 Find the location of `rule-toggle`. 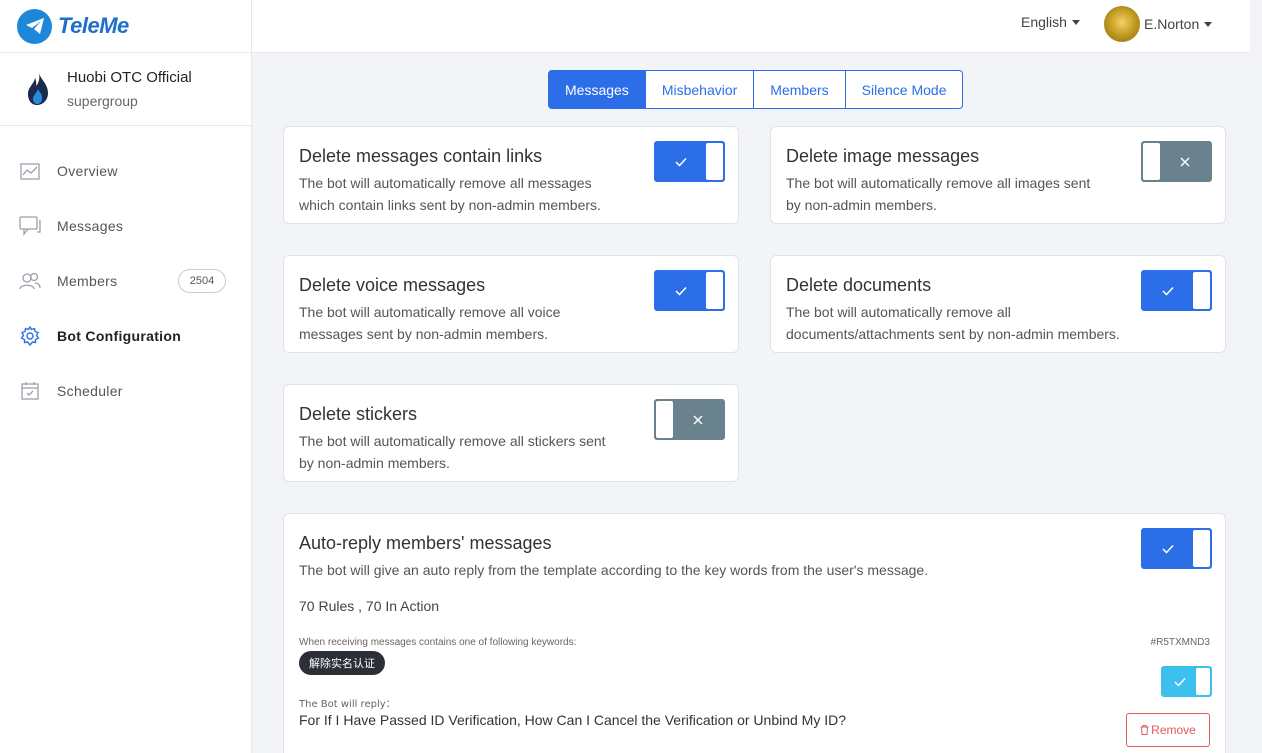

rule-toggle is located at coordinates (1186, 681).